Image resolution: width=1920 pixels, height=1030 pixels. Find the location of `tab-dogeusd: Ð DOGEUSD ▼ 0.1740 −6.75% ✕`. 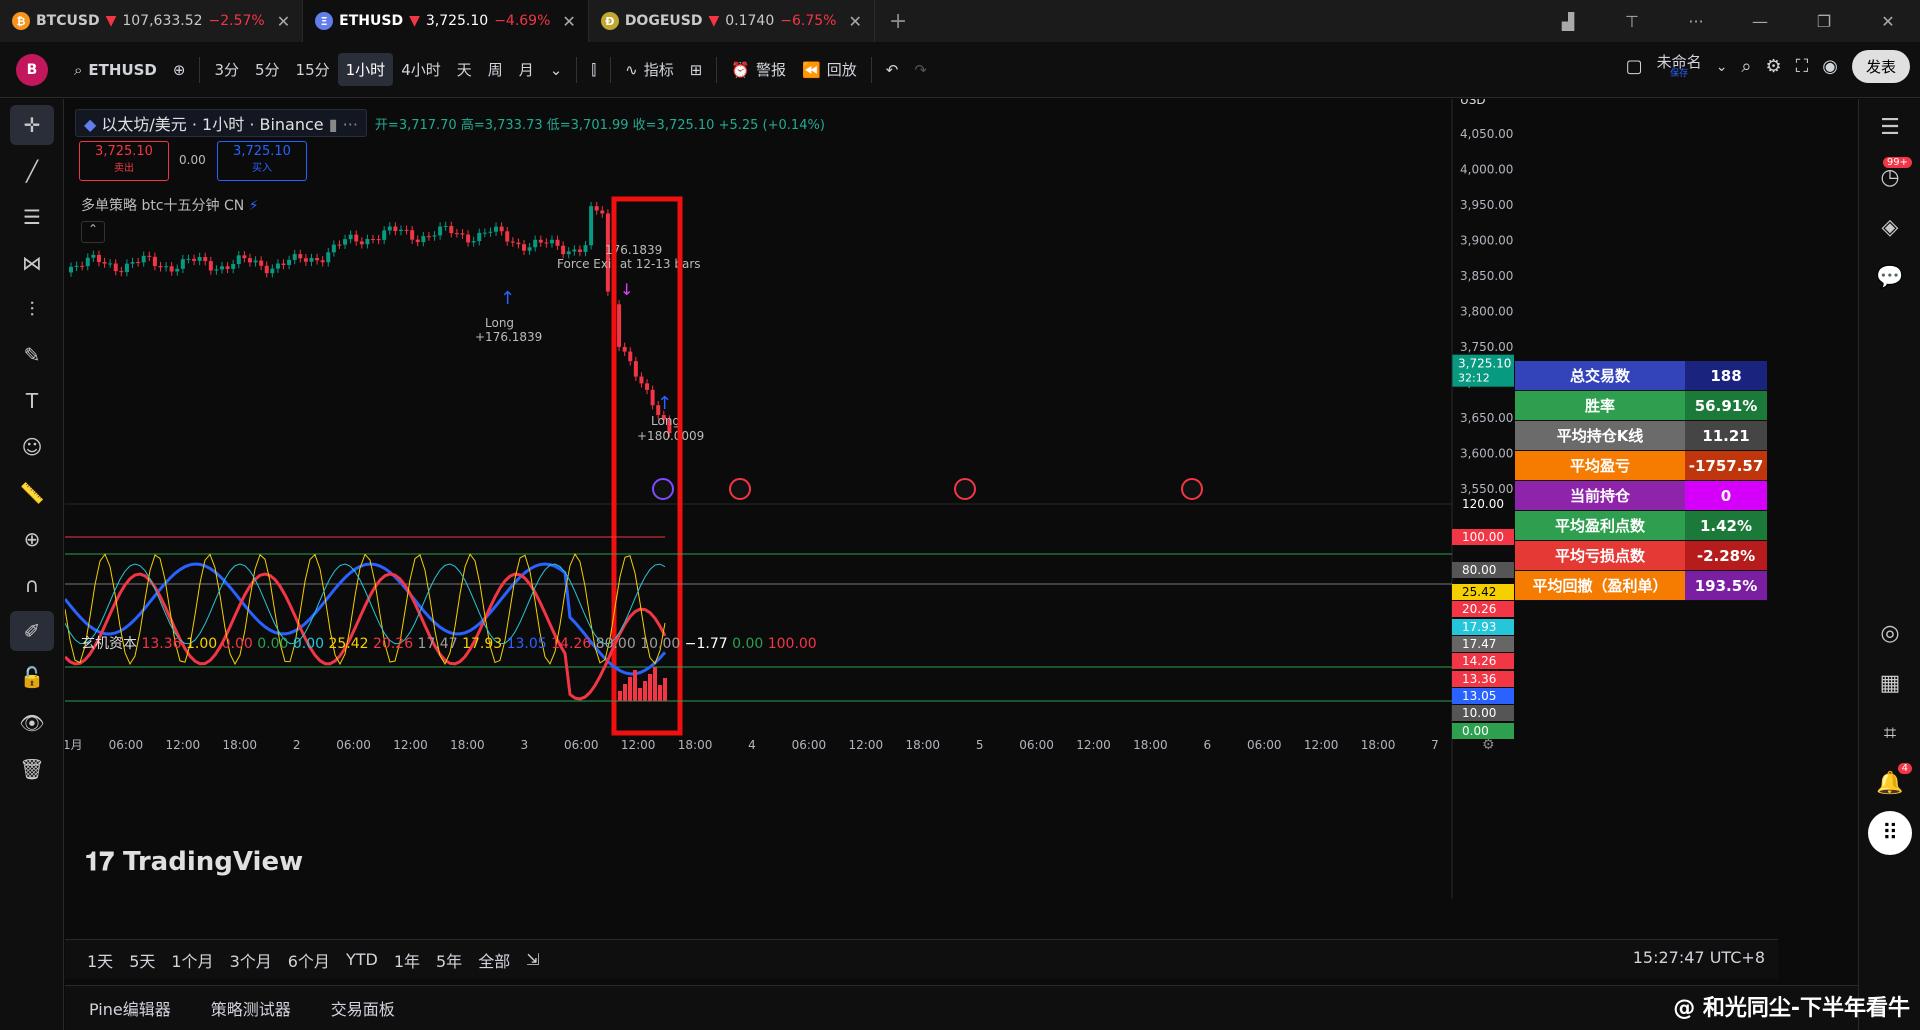

tab-dogeusd: Ð DOGEUSD ▼ 0.1740 −6.75% ✕ is located at coordinates (732, 21).